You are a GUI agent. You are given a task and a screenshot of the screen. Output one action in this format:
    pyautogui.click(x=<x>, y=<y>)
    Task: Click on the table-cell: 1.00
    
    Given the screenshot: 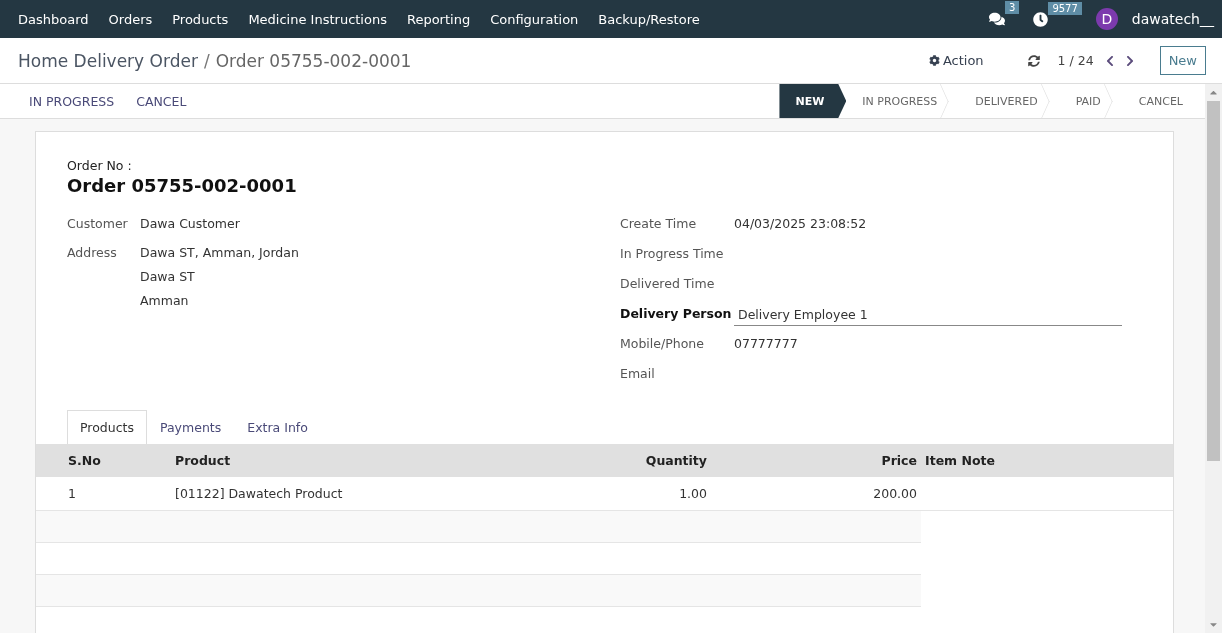 What is the action you would take?
    pyautogui.click(x=603, y=493)
    